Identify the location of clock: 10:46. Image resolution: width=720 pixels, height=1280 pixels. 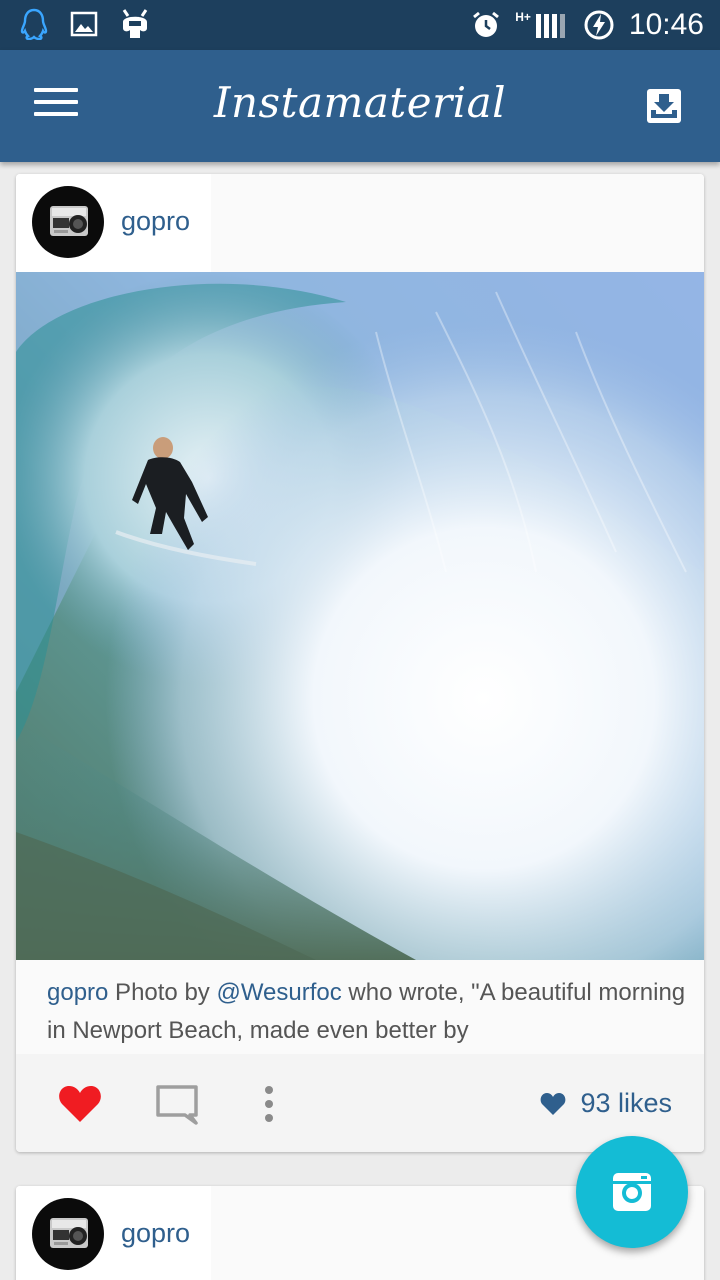
(666, 24).